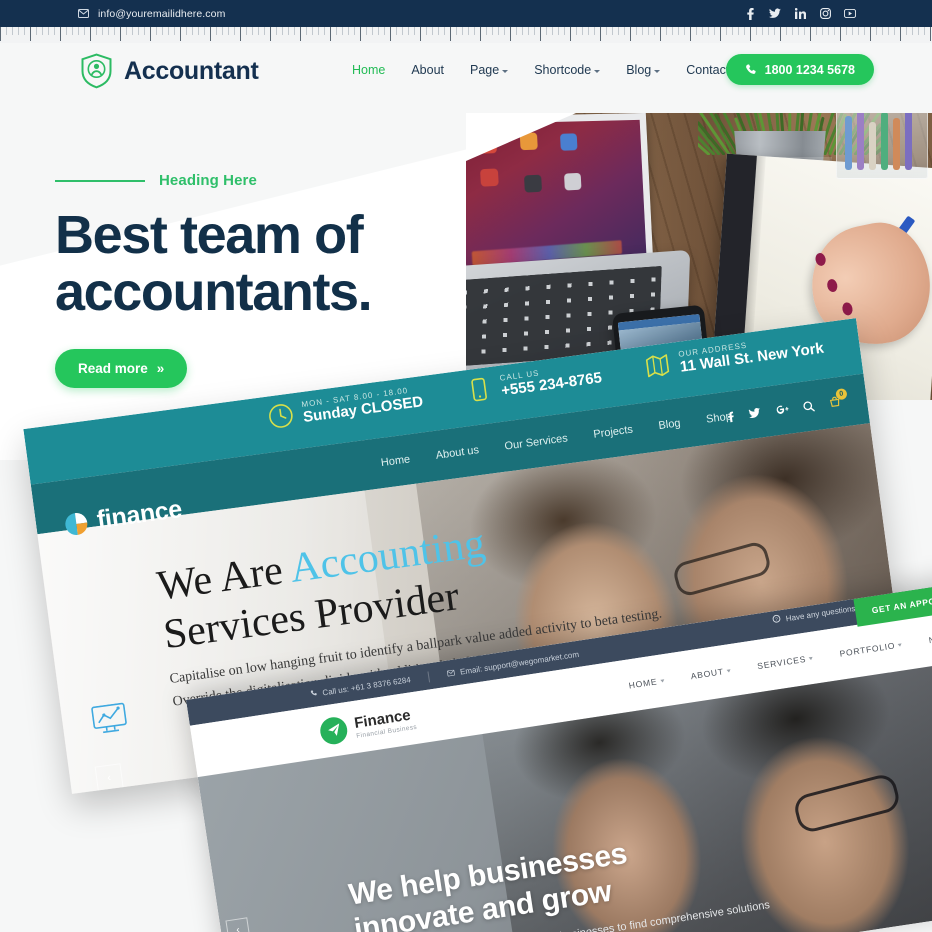 The height and width of the screenshot is (932, 932). Describe the element at coordinates (265, 180) in the screenshot. I see `hero-kicker: Heading Here` at that location.